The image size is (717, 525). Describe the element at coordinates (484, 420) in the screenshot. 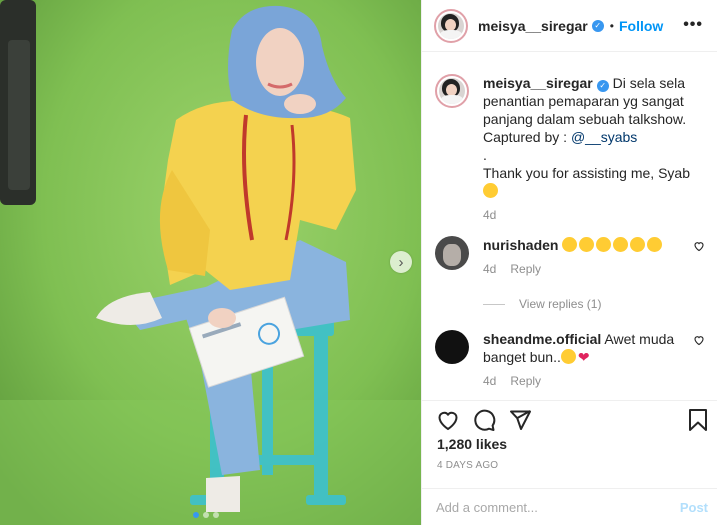

I see `comment-icon` at that location.